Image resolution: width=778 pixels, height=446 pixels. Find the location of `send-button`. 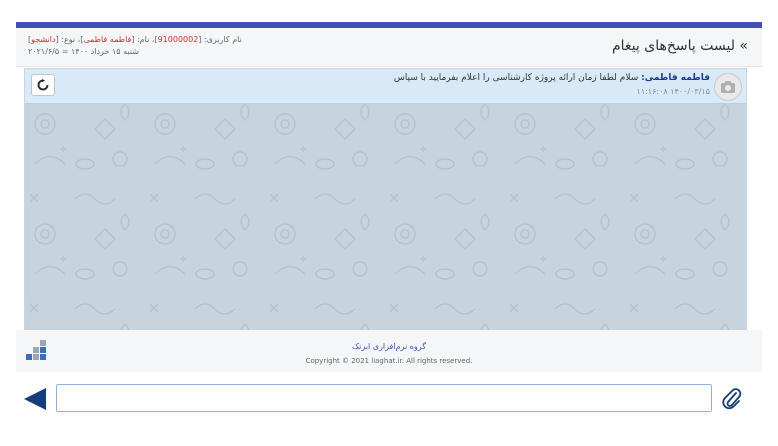

send-button is located at coordinates (35, 399).